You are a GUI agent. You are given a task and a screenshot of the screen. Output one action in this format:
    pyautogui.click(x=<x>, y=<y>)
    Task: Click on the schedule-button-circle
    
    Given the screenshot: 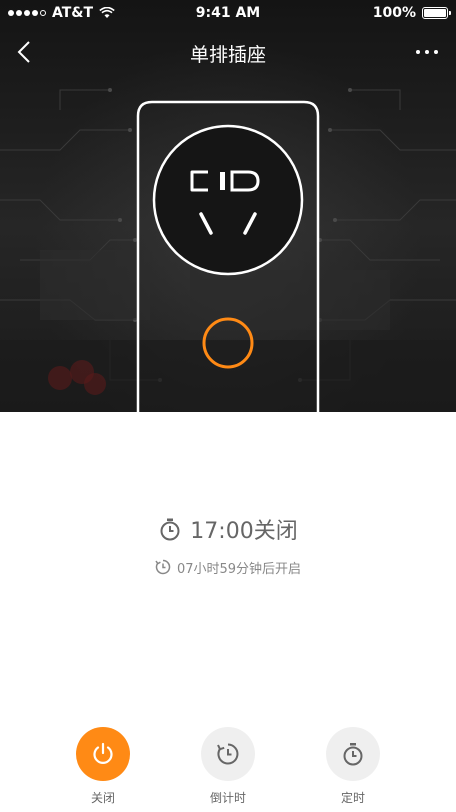 What is the action you would take?
    pyautogui.click(x=353, y=754)
    